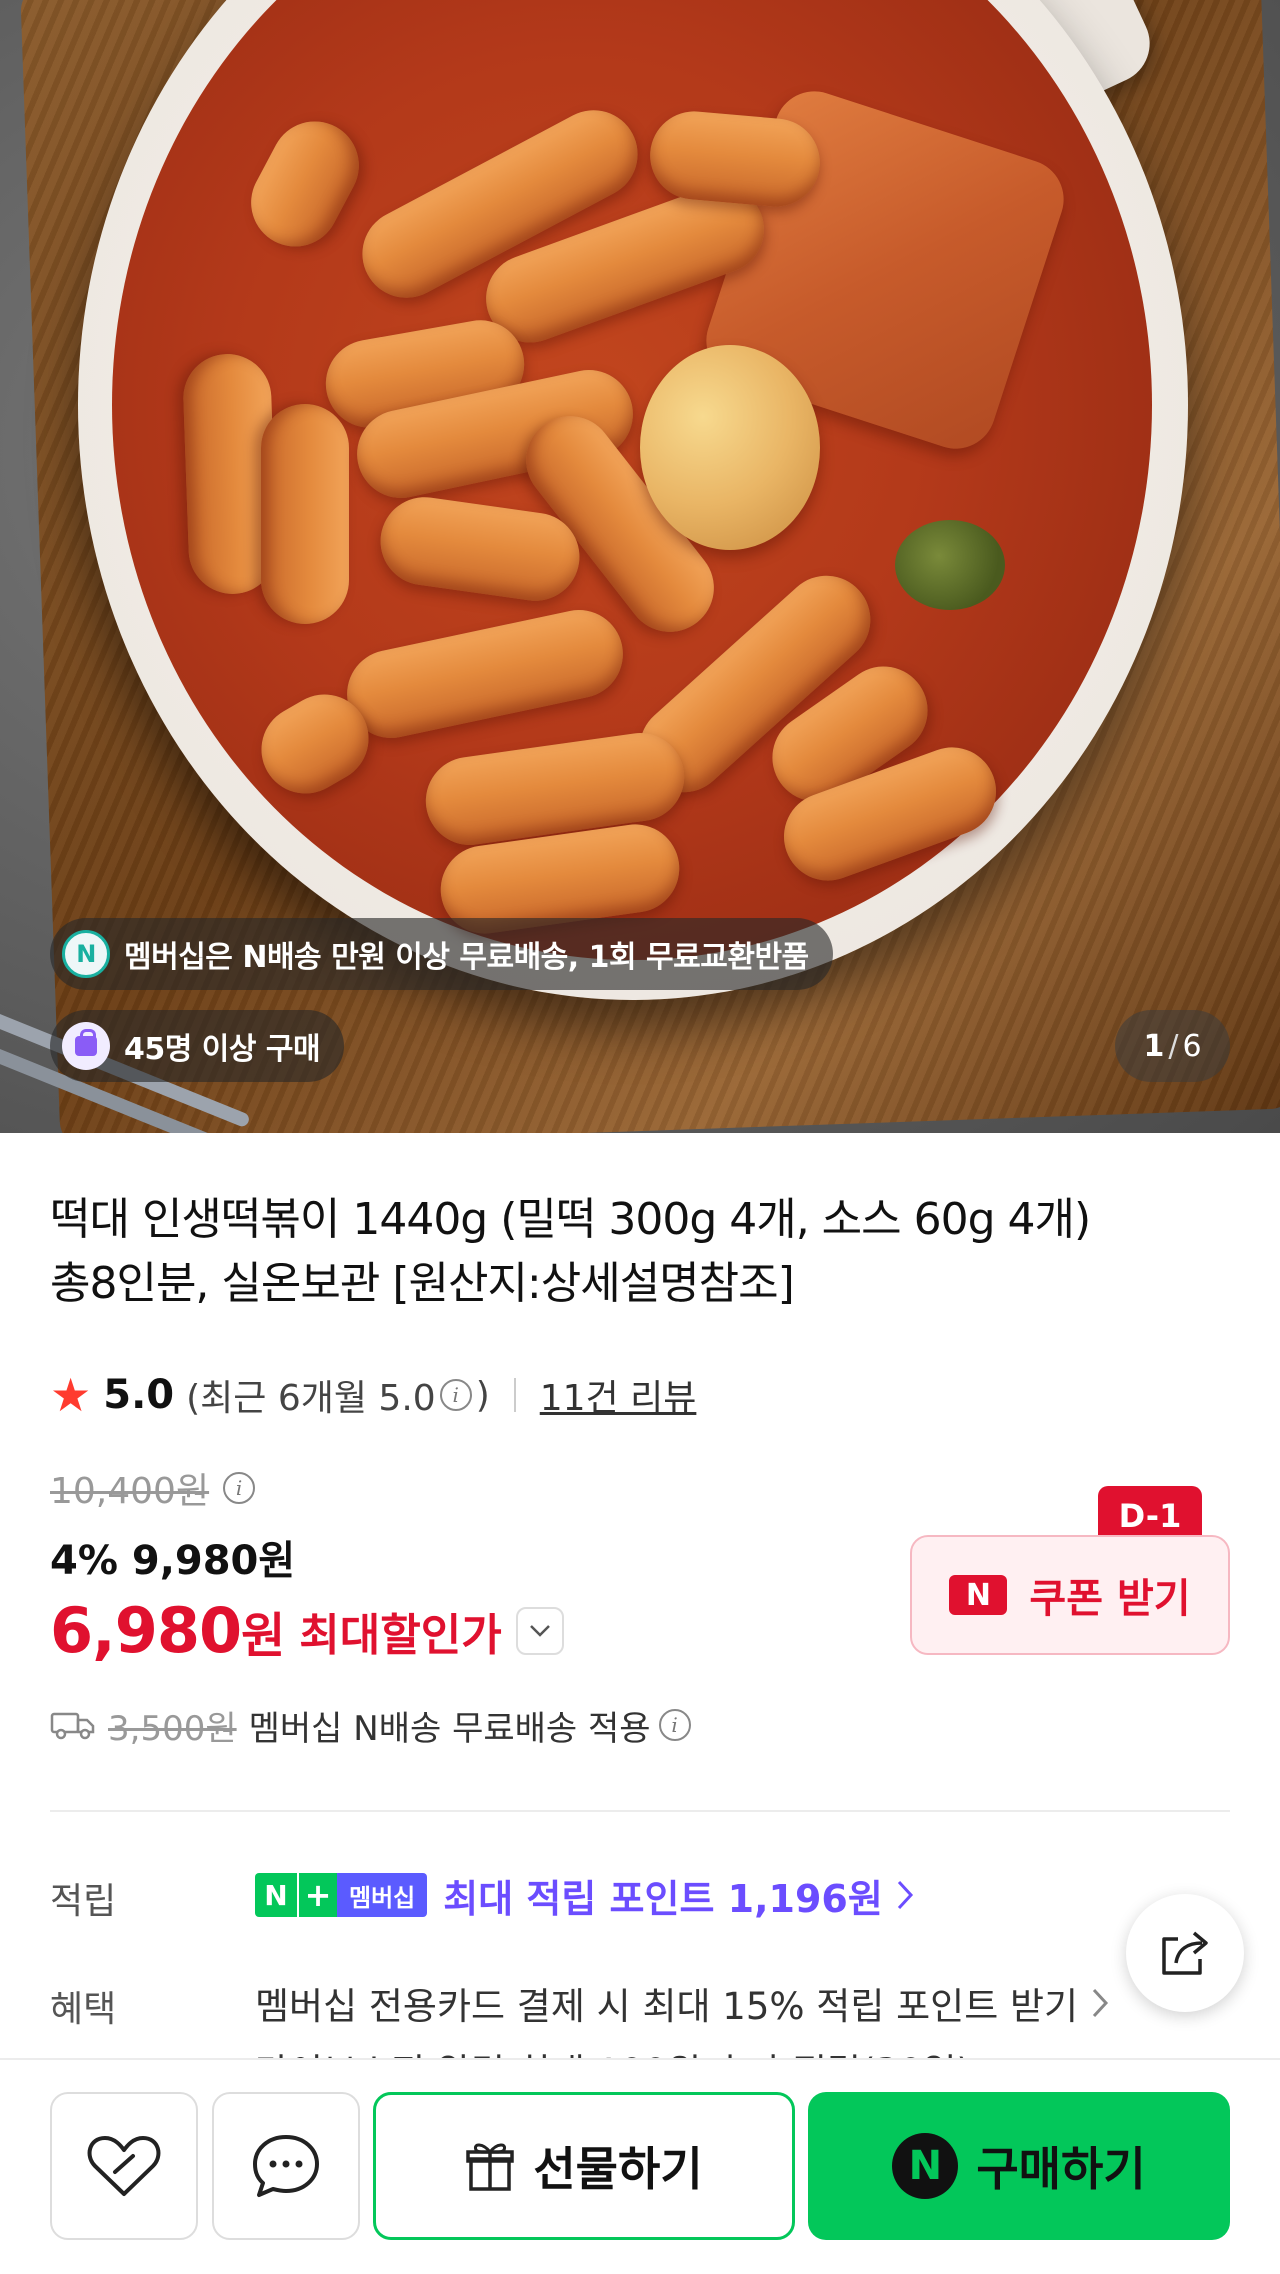  I want to click on shipping-row: 3,500원 멤버십 N배송 무료배송 적용 i, so click(372, 1725).